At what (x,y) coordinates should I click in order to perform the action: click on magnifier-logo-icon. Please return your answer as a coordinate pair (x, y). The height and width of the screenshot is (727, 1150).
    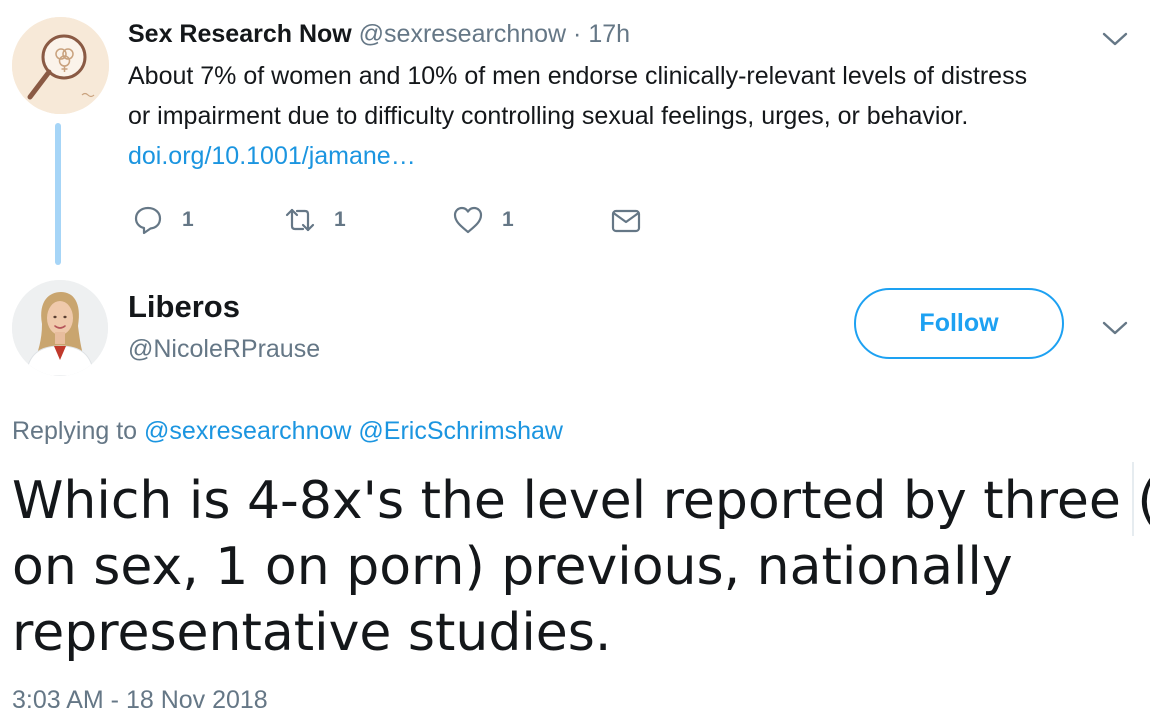
    Looking at the image, I should click on (60, 65).